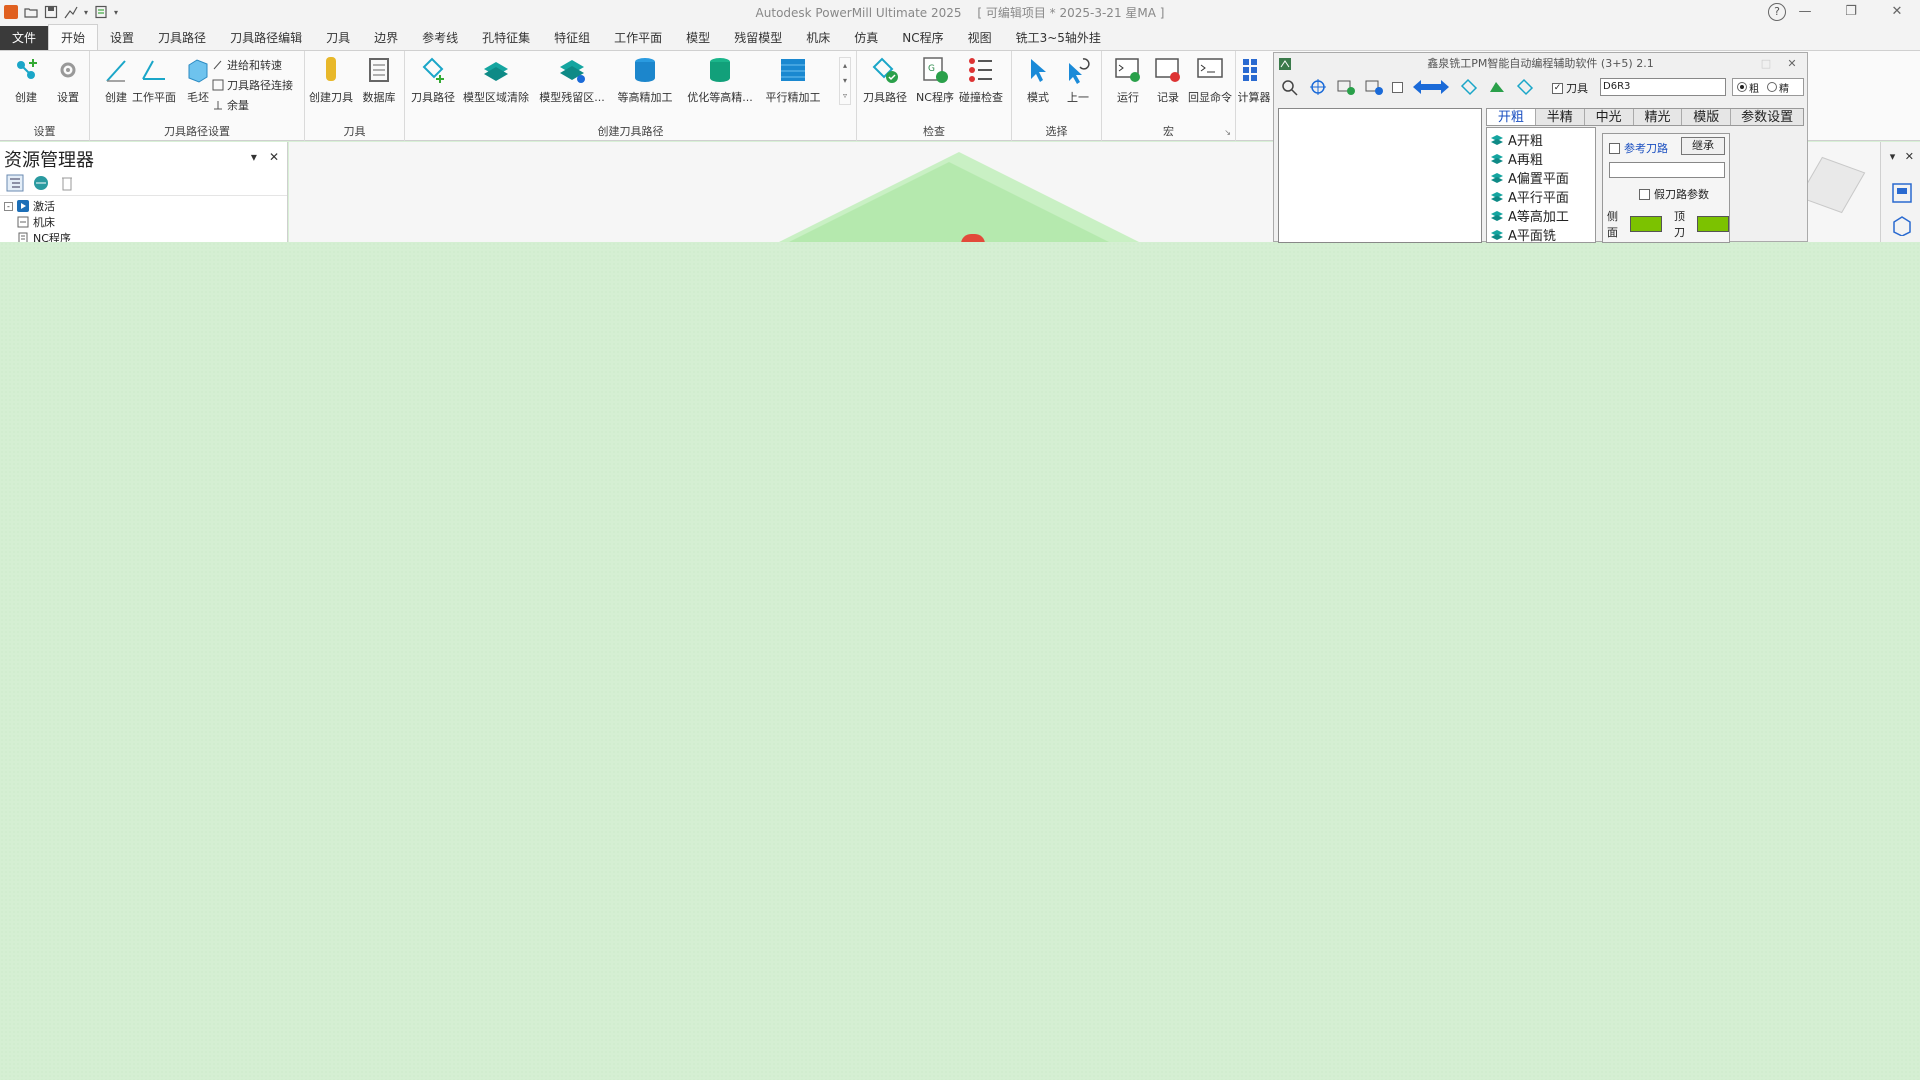 The height and width of the screenshot is (1080, 1920). I want to click on list-item: A等高加工, so click(1541, 215).